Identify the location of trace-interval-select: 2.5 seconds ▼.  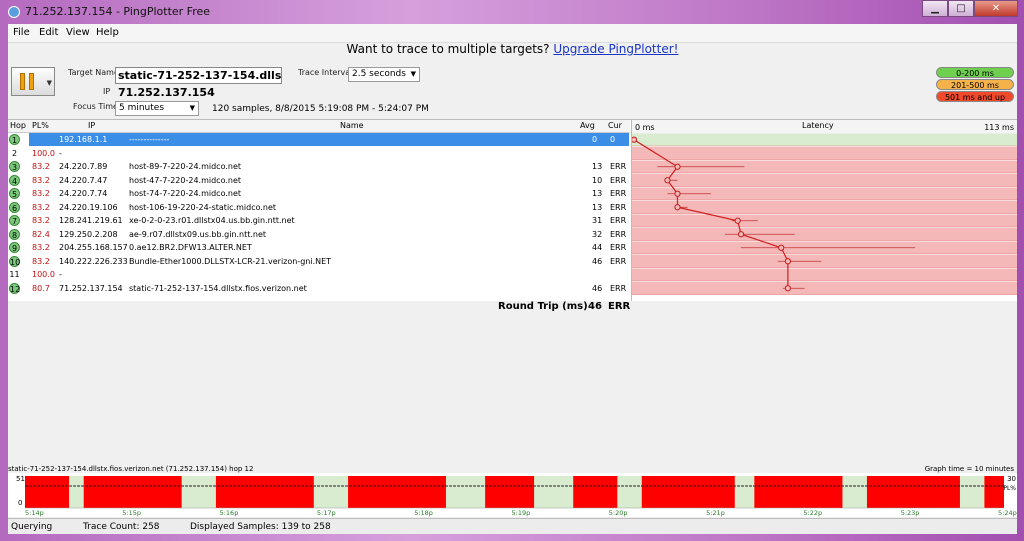
(384, 74).